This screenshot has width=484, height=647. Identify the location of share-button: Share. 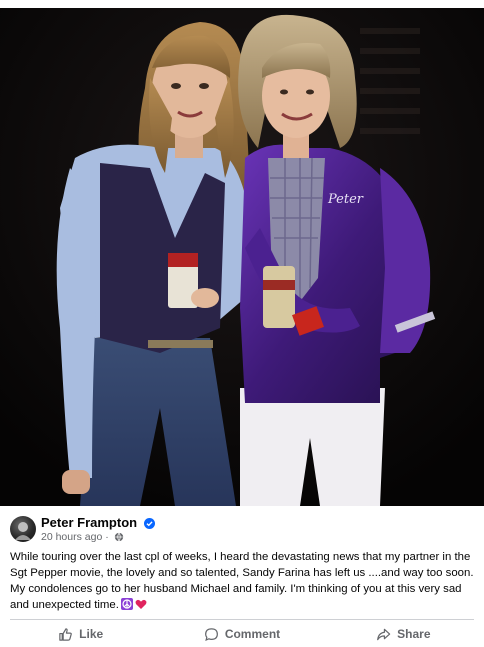
(403, 634).